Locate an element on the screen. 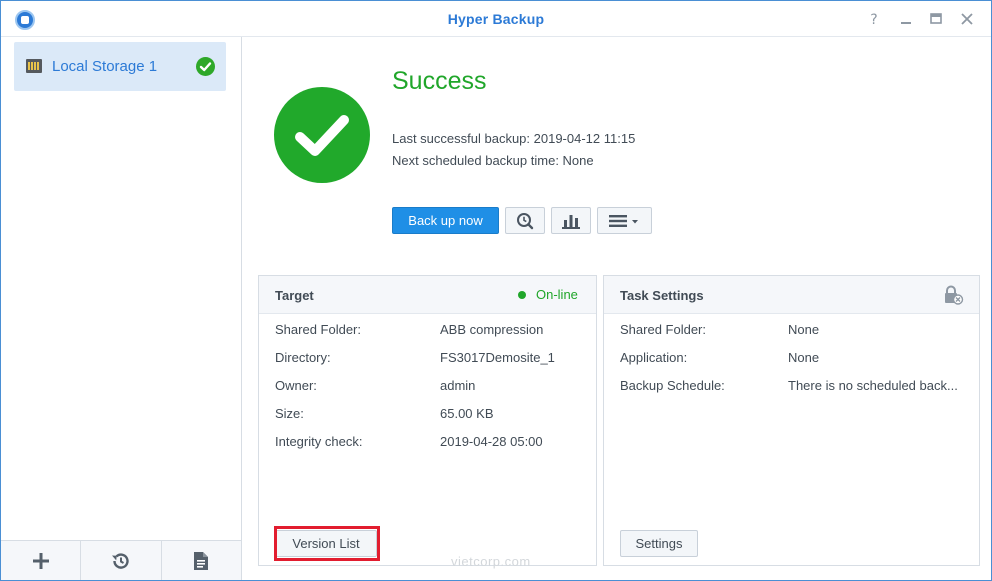 This screenshot has width=992, height=581. task-row-label: Application: is located at coordinates (654, 357).